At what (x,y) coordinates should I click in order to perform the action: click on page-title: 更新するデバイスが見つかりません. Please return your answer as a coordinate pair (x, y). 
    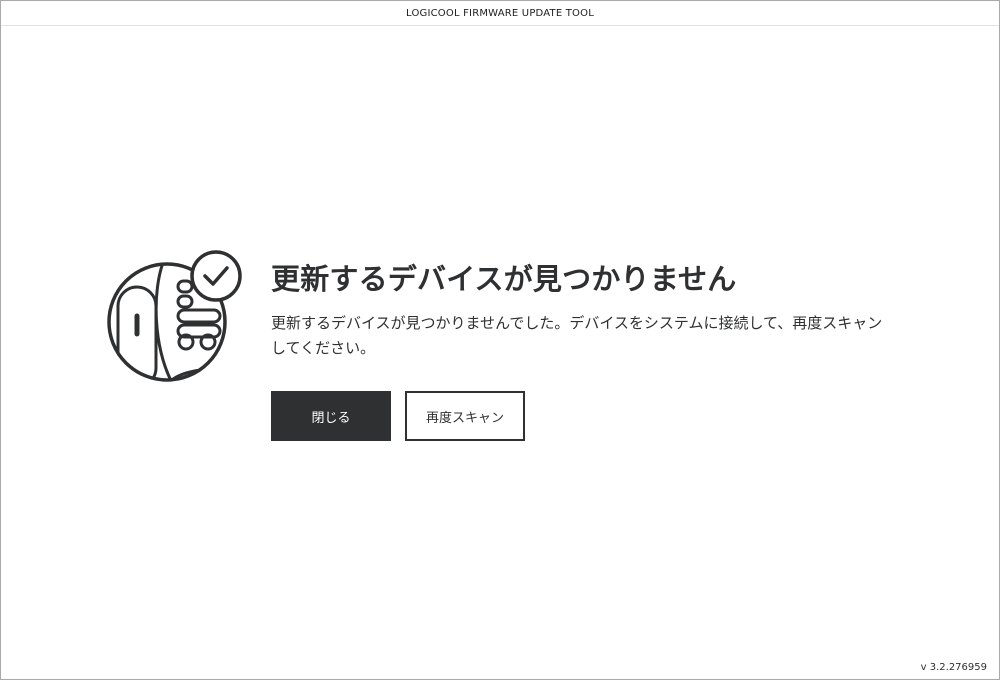
    Looking at the image, I should click on (504, 279).